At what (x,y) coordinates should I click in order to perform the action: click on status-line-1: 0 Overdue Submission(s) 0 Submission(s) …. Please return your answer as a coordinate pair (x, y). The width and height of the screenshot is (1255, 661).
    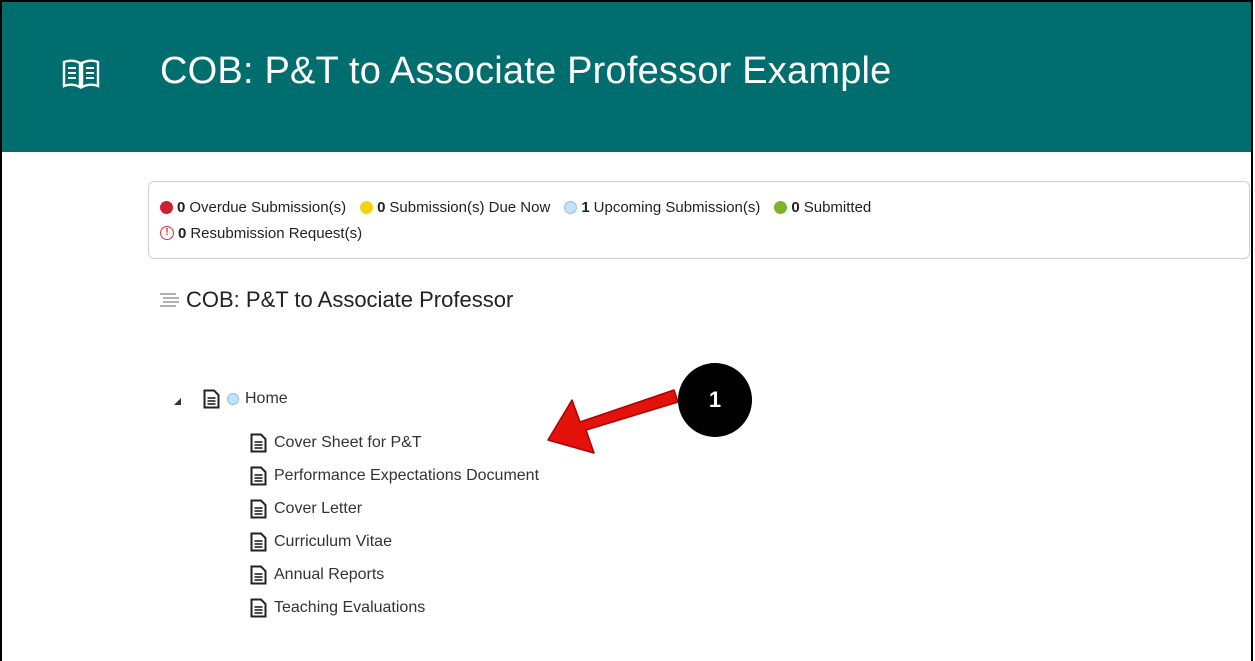
    Looking at the image, I should click on (704, 207).